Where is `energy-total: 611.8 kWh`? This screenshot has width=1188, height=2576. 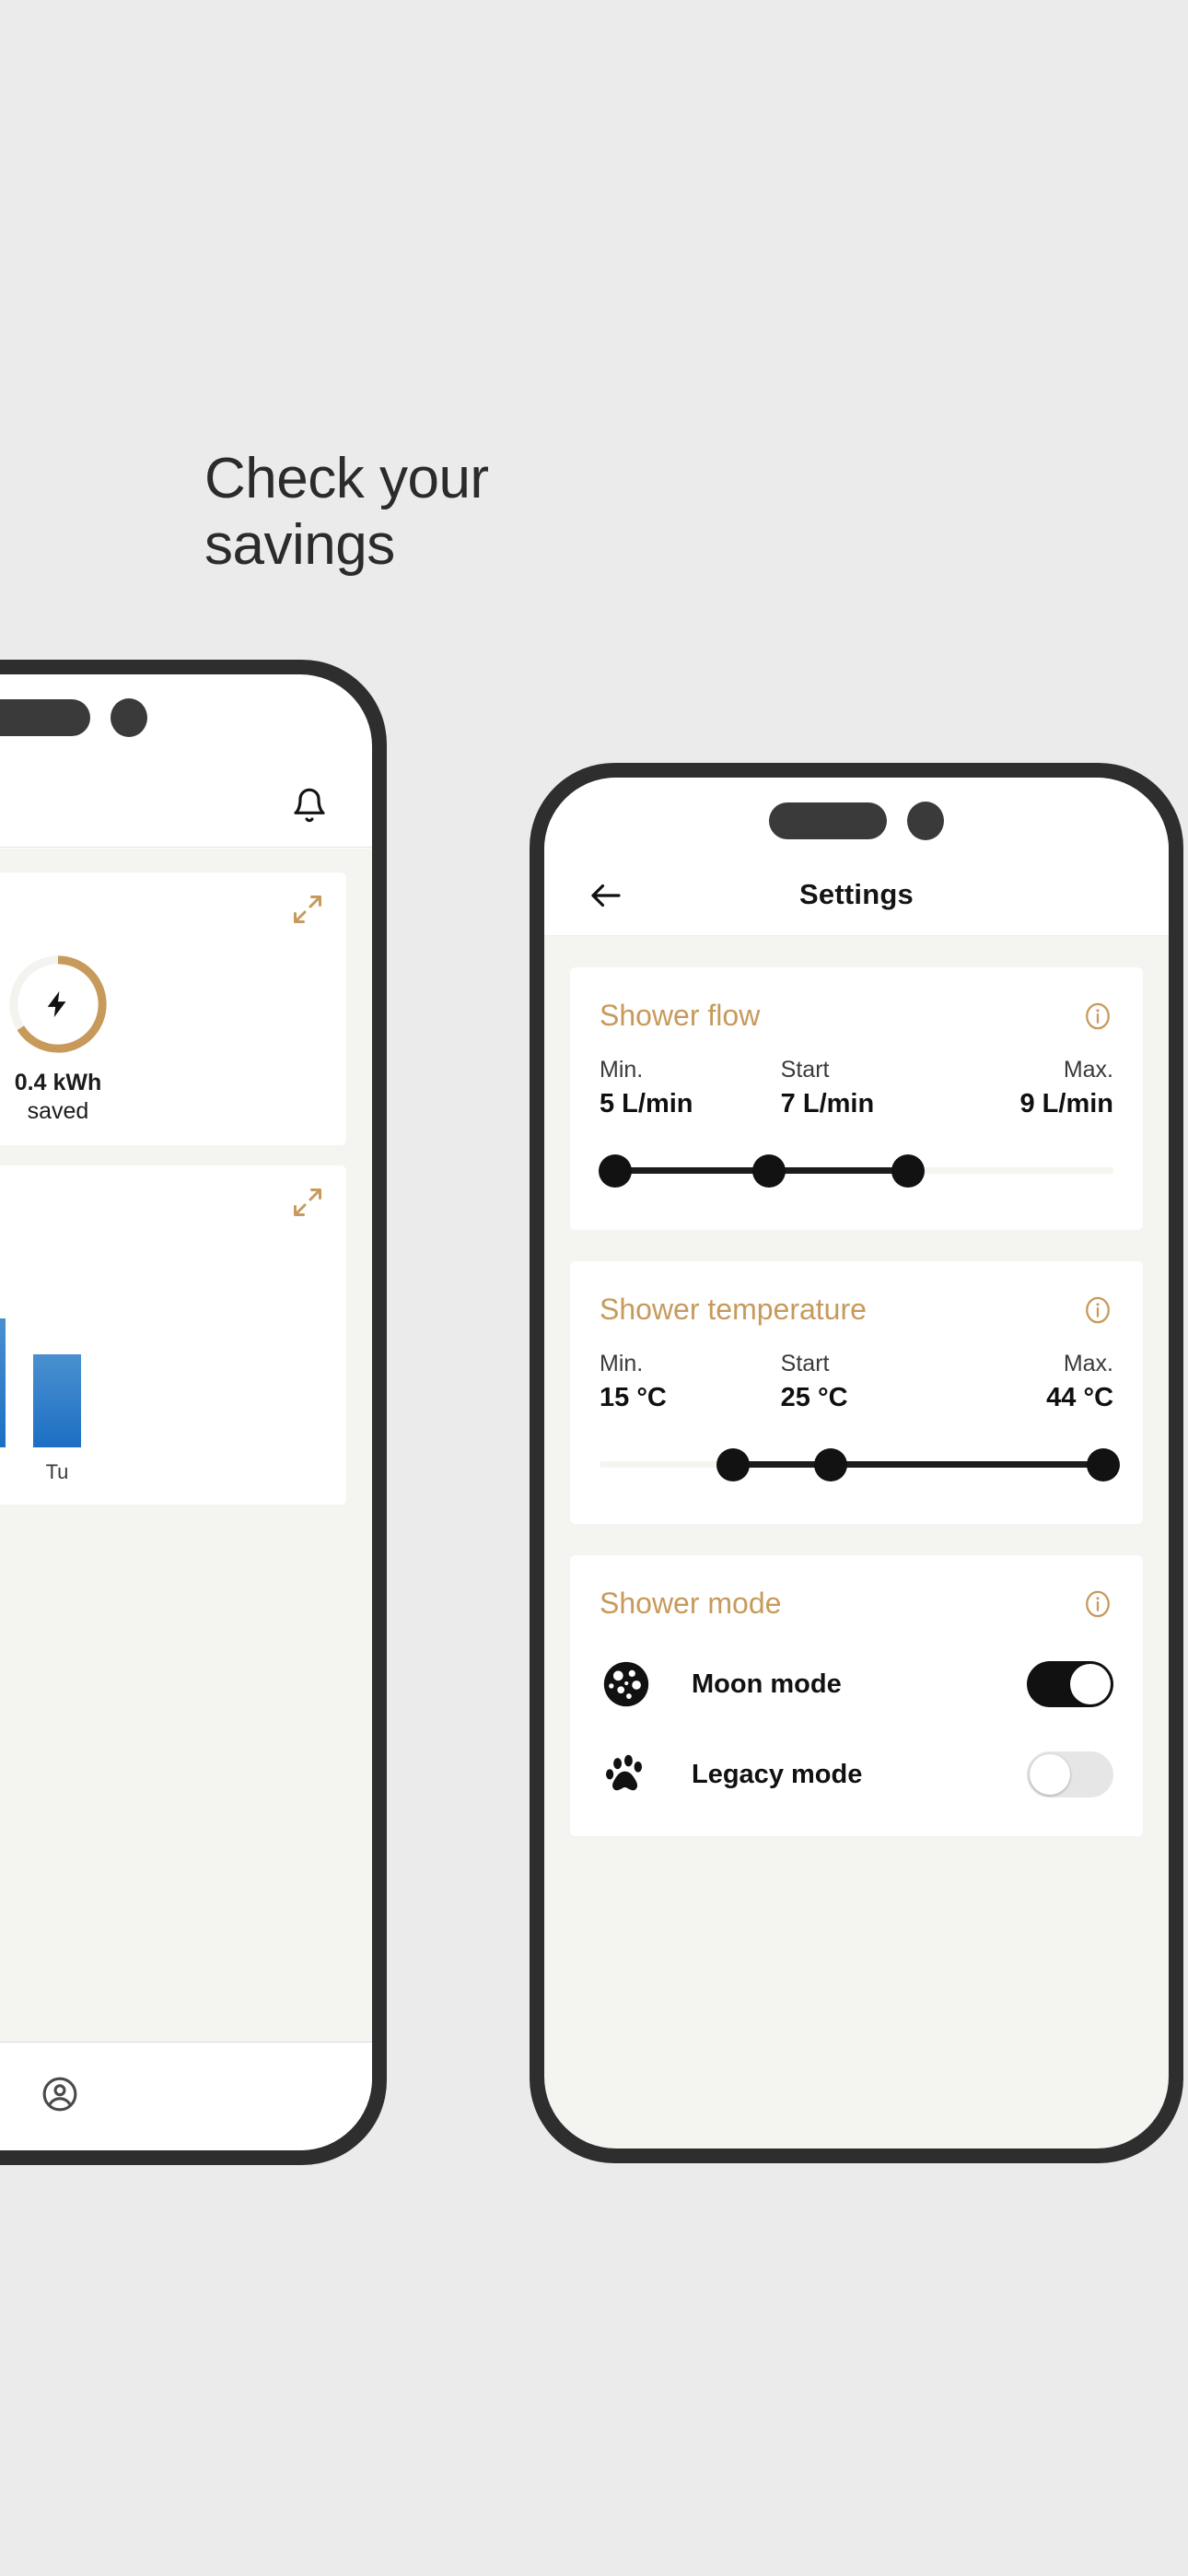
energy-total: 611.8 kWh is located at coordinates (161, 1249).